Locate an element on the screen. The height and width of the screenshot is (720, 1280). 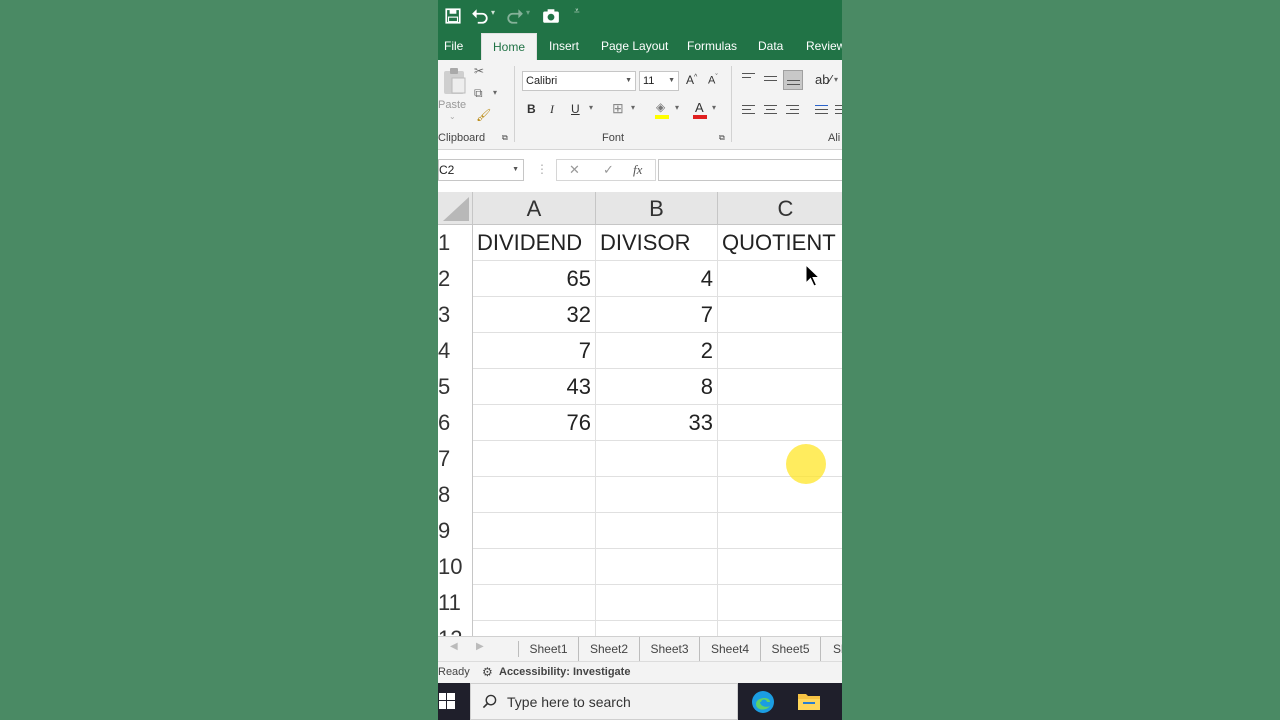
cell-a10 is located at coordinates (534, 567).